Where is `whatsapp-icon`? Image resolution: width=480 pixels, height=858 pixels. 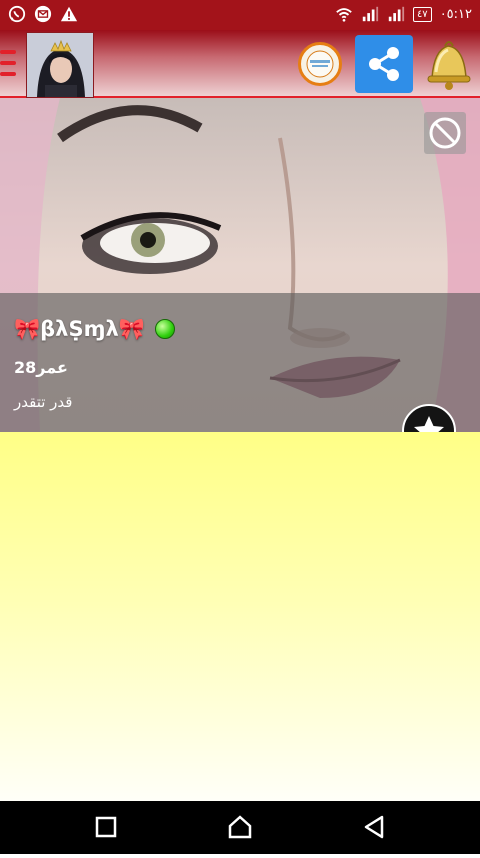
whatsapp-icon is located at coordinates (17, 14).